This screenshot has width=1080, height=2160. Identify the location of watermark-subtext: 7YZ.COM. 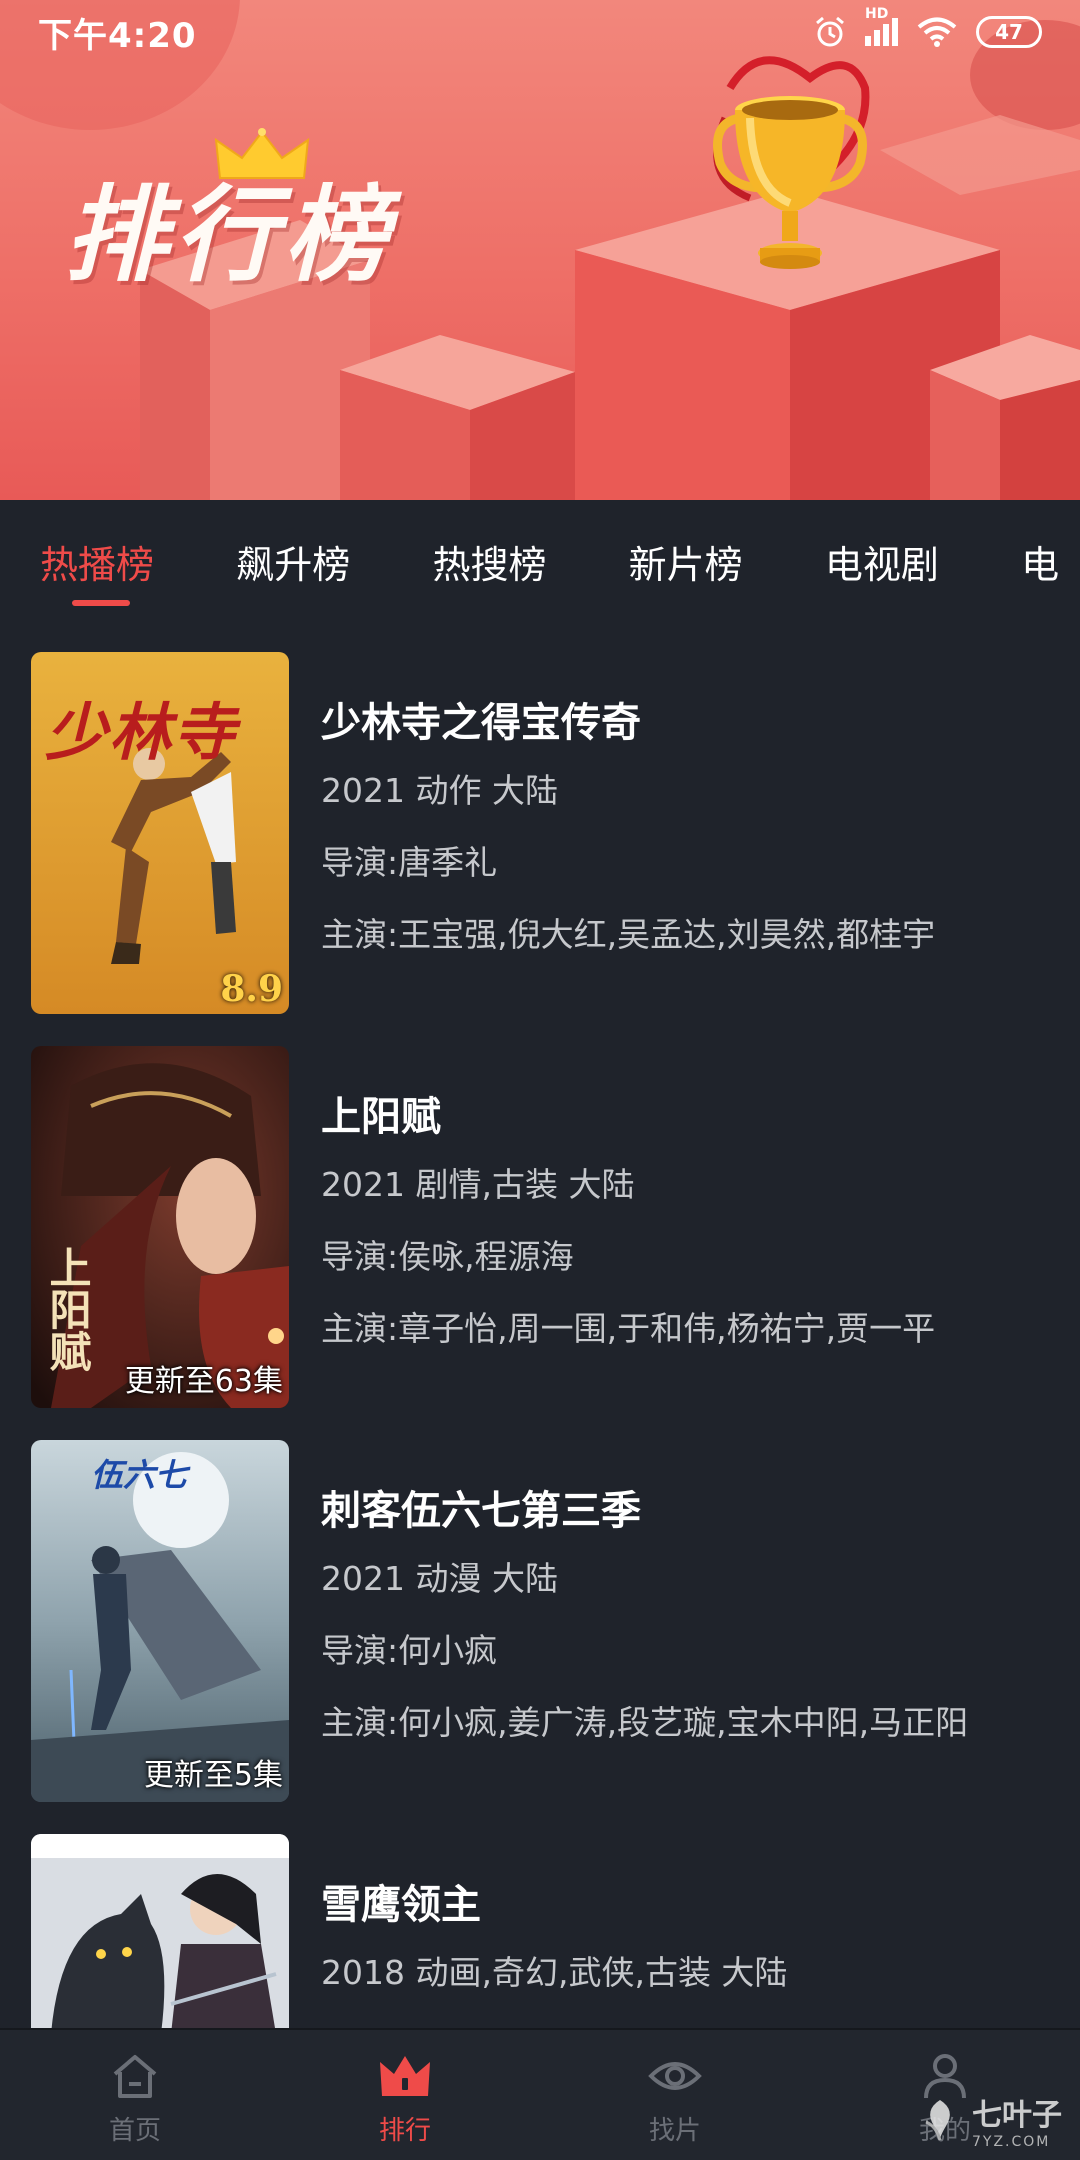
(1011, 2142).